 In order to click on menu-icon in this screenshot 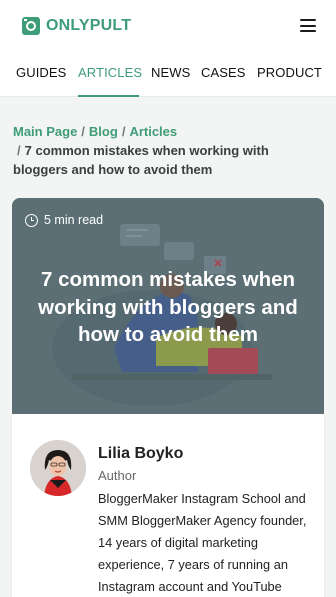, I will do `click(308, 25)`.